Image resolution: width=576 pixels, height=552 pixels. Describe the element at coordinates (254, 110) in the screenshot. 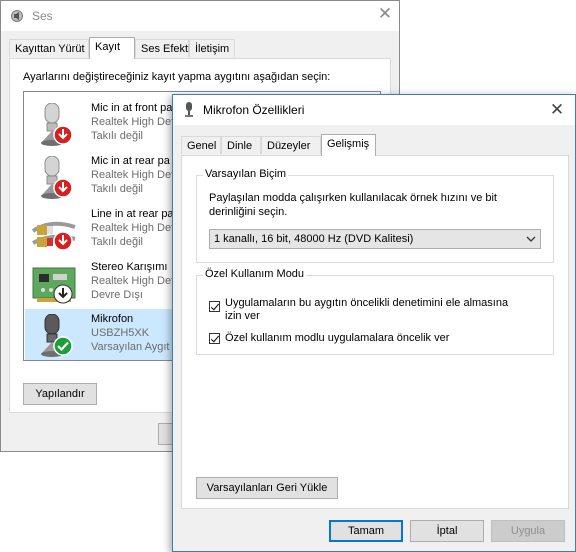

I see `properties-window-title: Mikrofon Özellikleri` at that location.